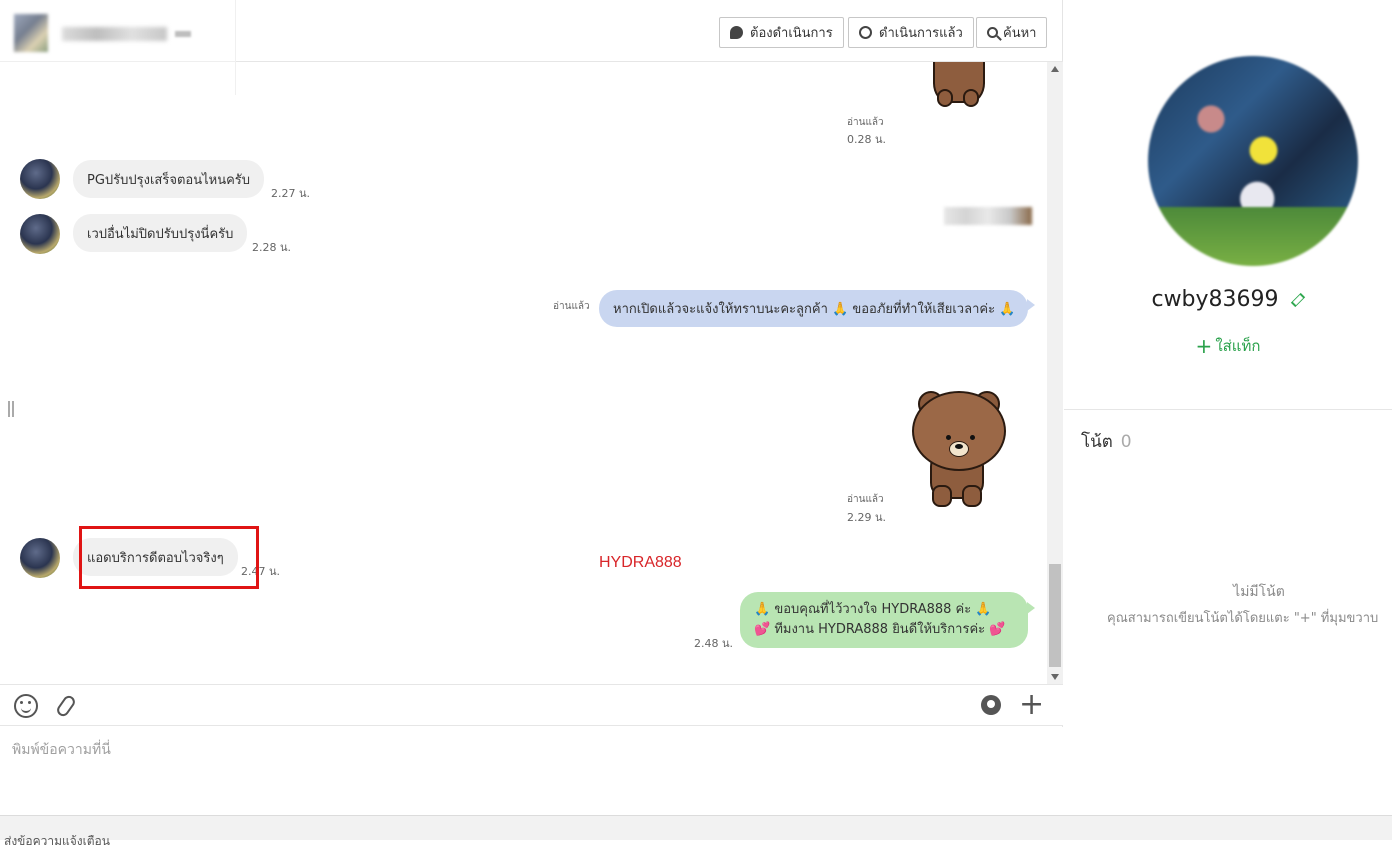 Image resolution: width=1392 pixels, height=851 pixels. Describe the element at coordinates (1055, 69) in the screenshot. I see `scroll-up-arrow` at that location.